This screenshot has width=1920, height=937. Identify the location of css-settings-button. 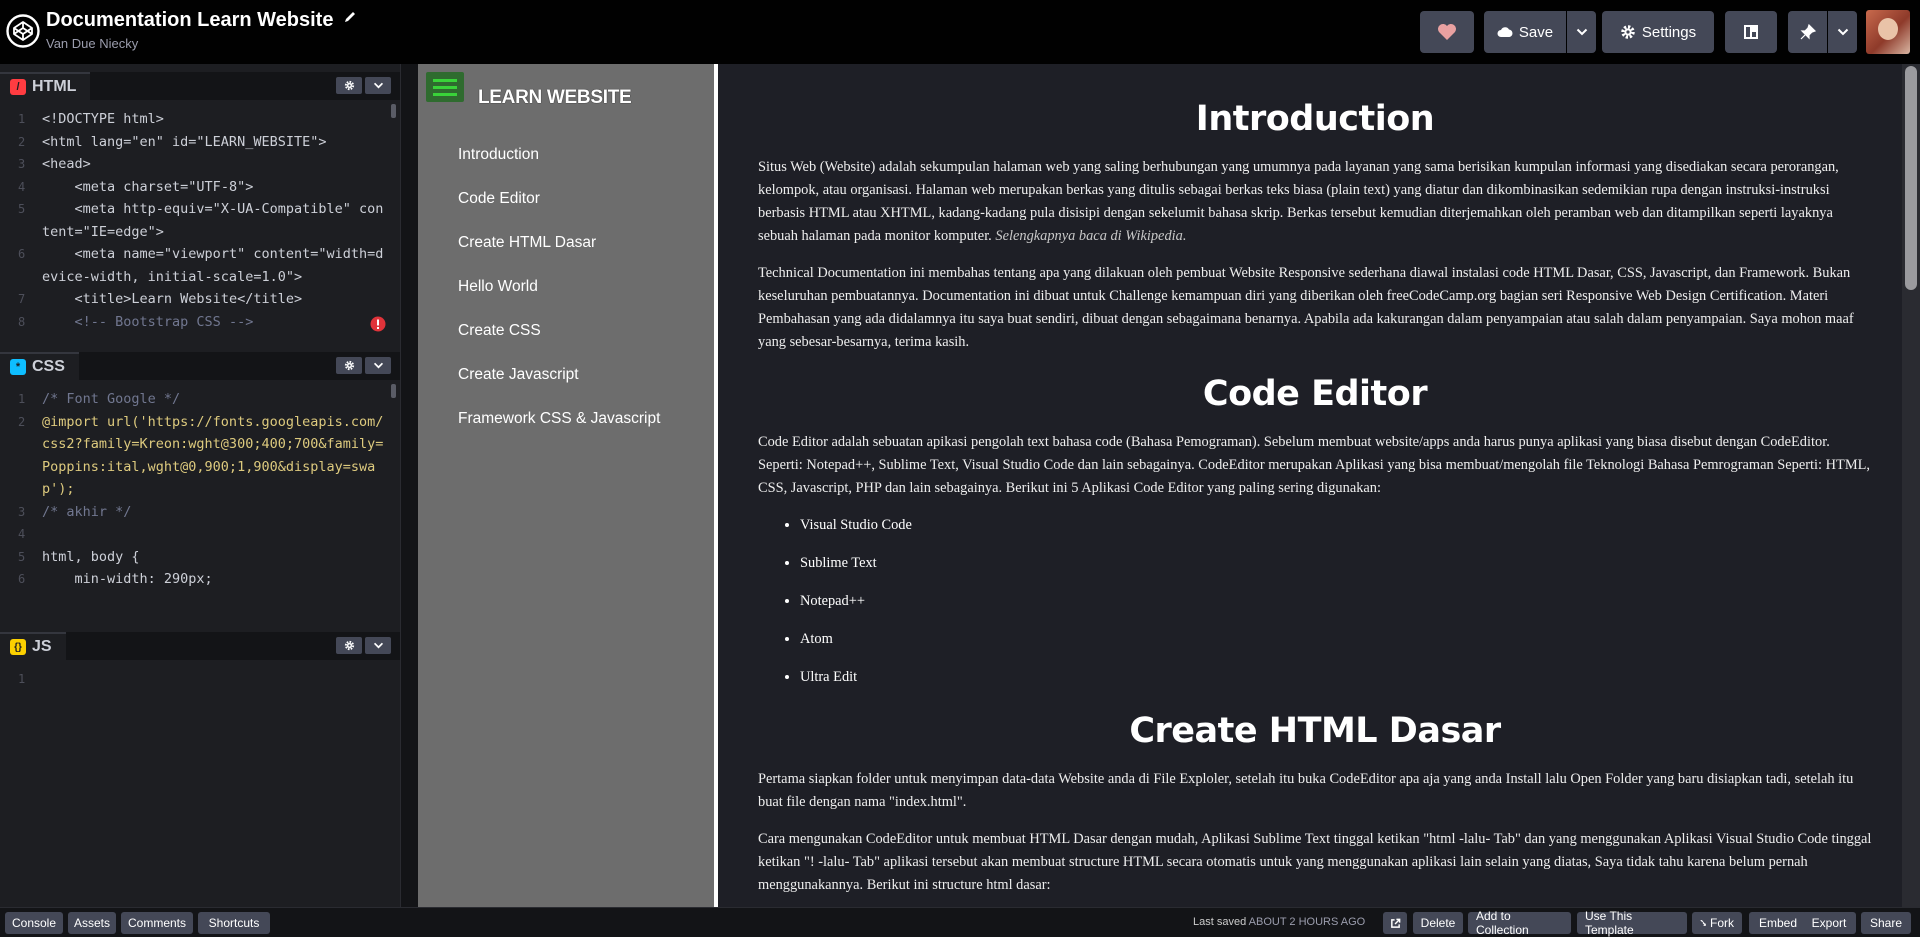
(349, 365).